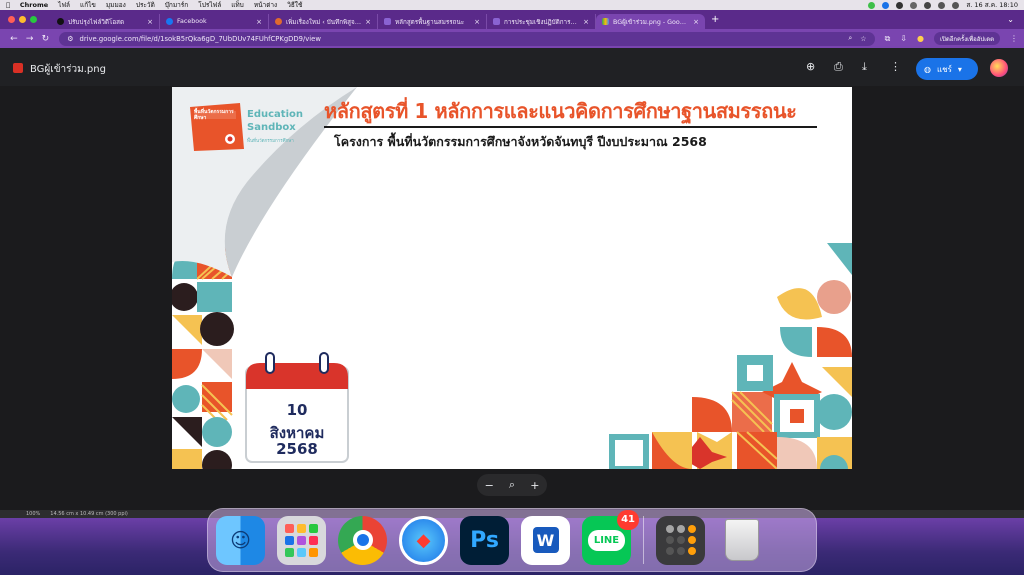  What do you see at coordinates (1014, 38) in the screenshot?
I see `chrome-menu-icon: ⋮` at bounding box center [1014, 38].